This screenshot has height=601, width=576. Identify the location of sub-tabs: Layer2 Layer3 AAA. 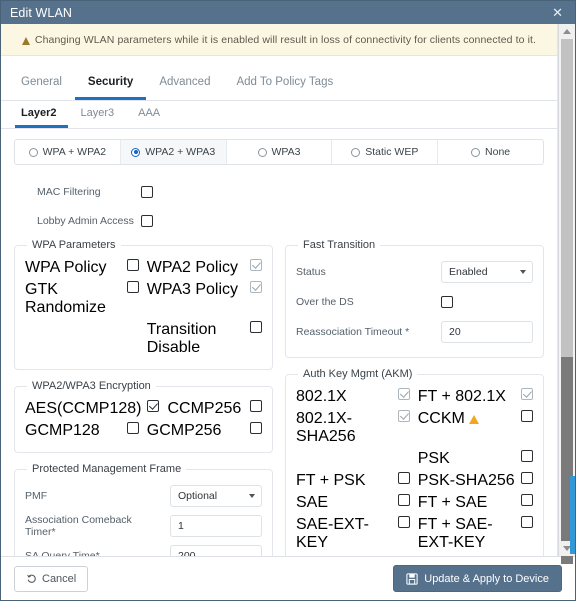
(279, 115).